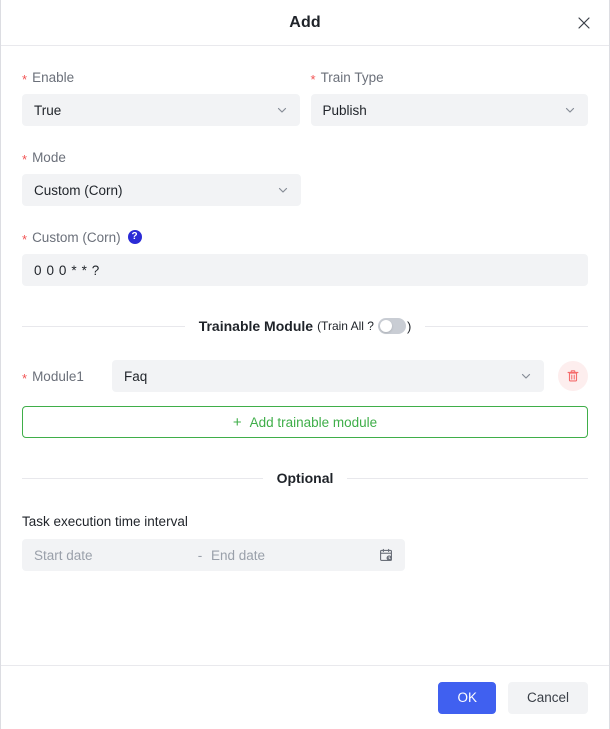  What do you see at coordinates (344, 110) in the screenshot?
I see `train-type-select-value: Publish` at bounding box center [344, 110].